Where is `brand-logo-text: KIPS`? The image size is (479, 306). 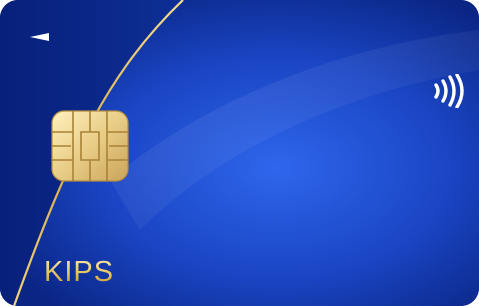 brand-logo-text: KIPS is located at coordinates (79, 272).